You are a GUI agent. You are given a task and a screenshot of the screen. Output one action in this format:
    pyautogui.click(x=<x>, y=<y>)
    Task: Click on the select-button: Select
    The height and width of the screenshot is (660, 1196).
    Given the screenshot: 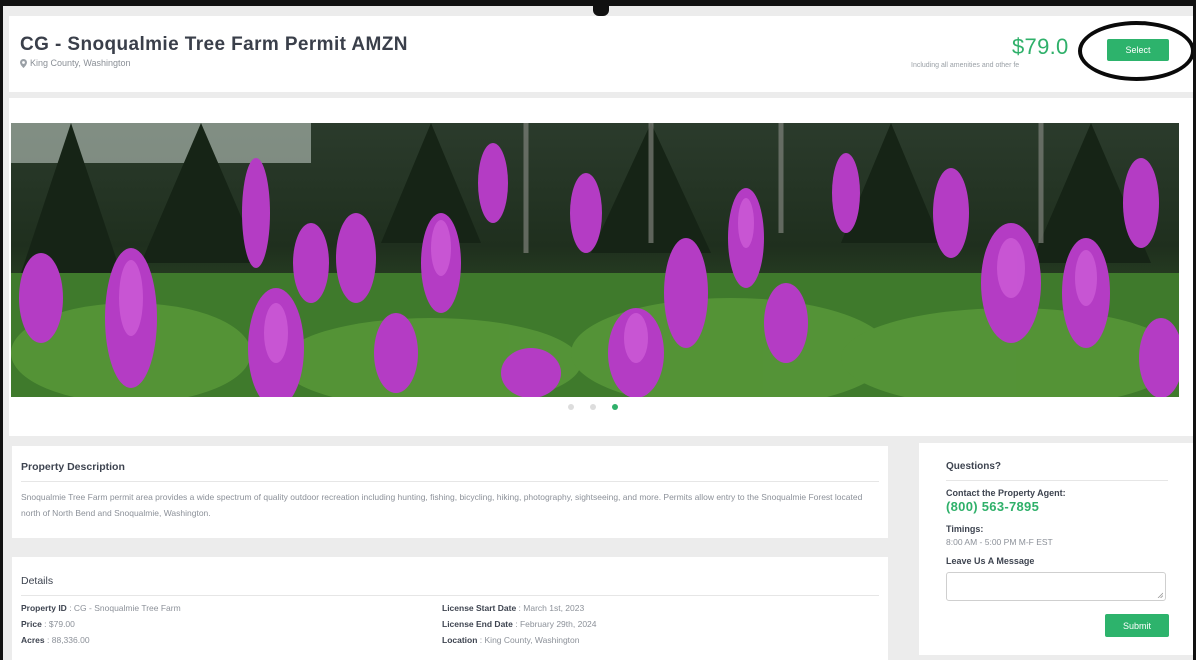 What is the action you would take?
    pyautogui.click(x=1138, y=50)
    